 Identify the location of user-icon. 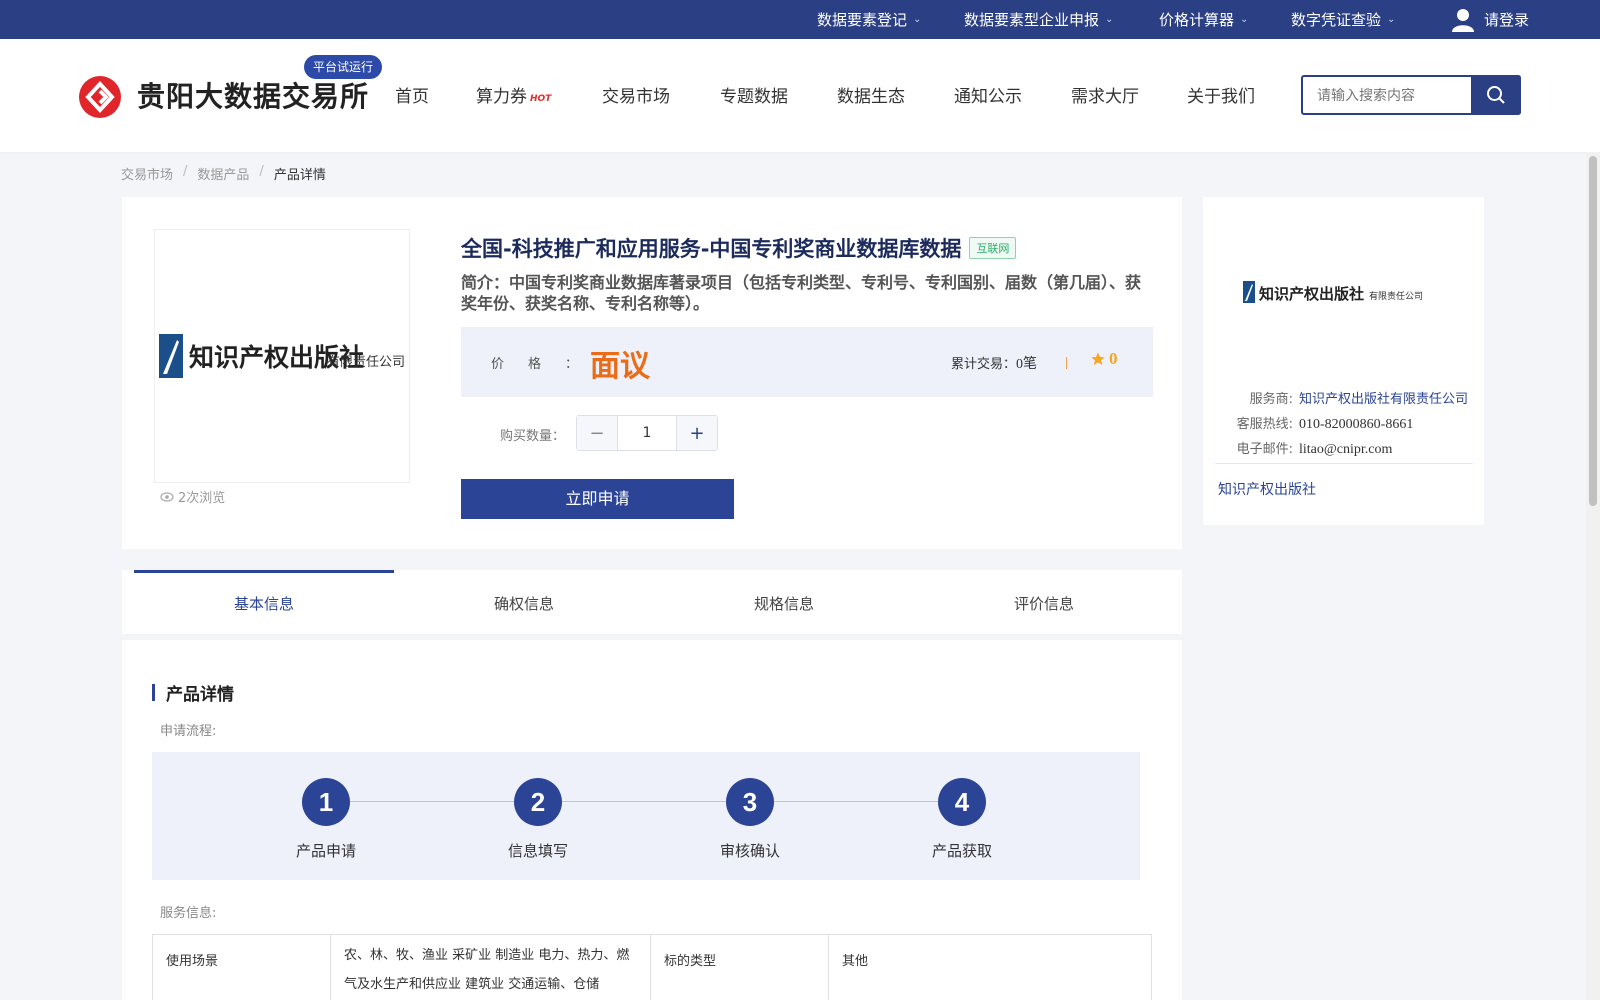
(1463, 20).